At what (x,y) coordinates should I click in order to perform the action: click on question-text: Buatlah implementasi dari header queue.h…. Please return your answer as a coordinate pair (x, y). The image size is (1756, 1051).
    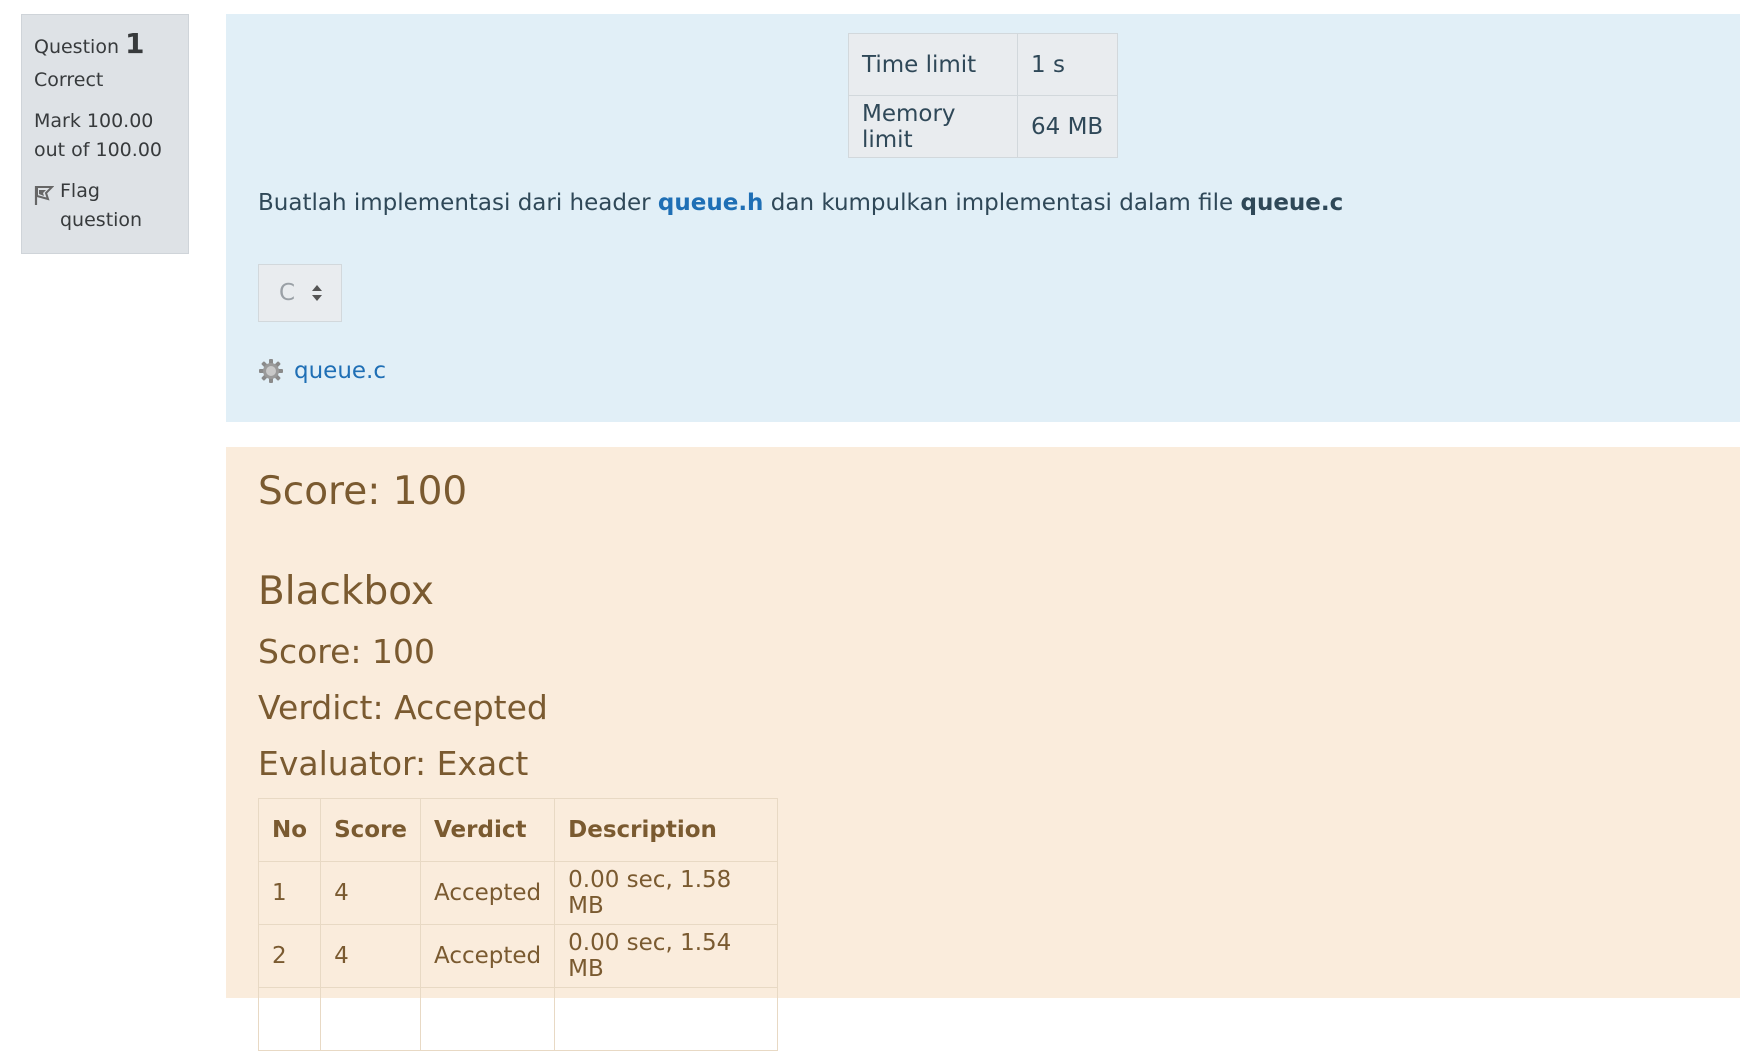
    Looking at the image, I should click on (800, 203).